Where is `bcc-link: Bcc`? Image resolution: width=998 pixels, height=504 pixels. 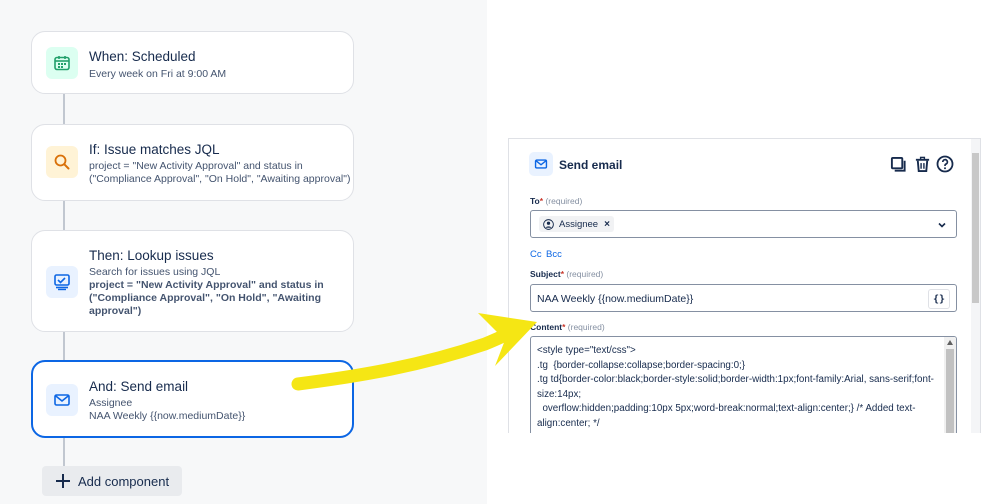 bcc-link: Bcc is located at coordinates (554, 254).